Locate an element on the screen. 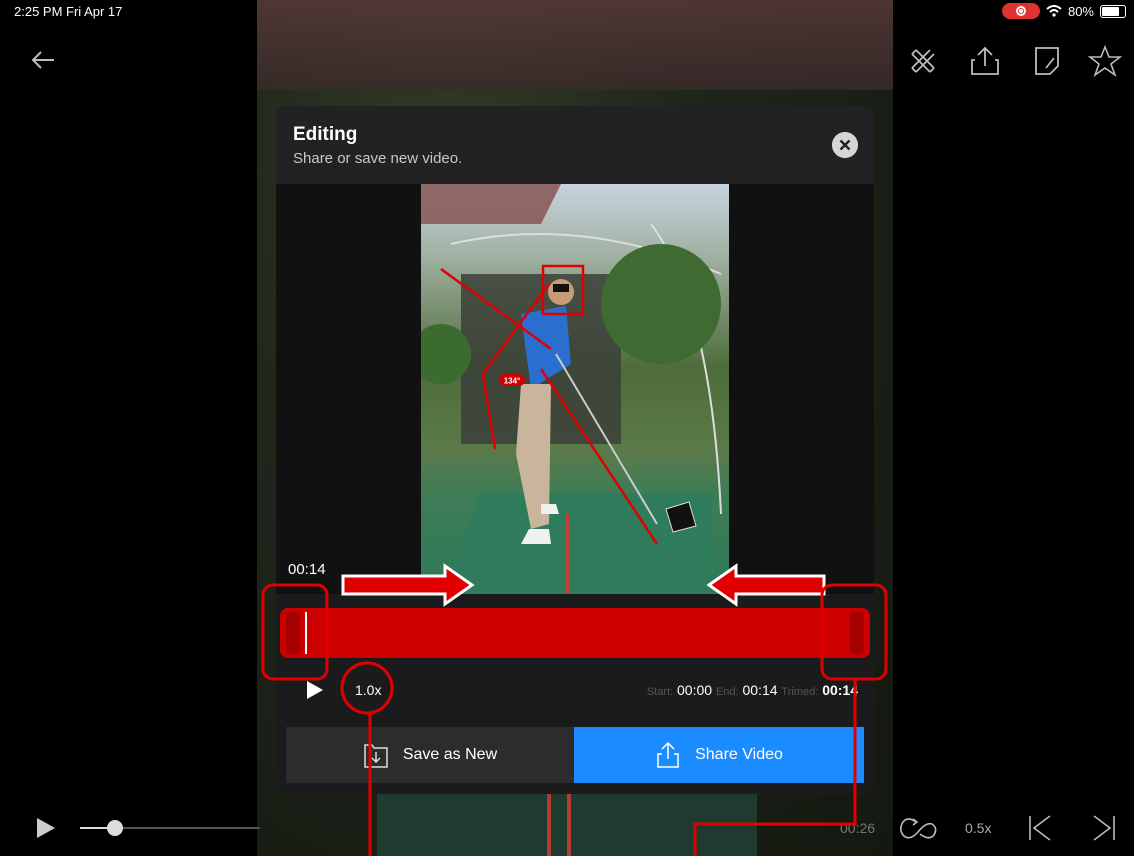 The width and height of the screenshot is (1134, 856). status-bar: 2:25 PM Fri Apr 17 80% is located at coordinates (567, 11).